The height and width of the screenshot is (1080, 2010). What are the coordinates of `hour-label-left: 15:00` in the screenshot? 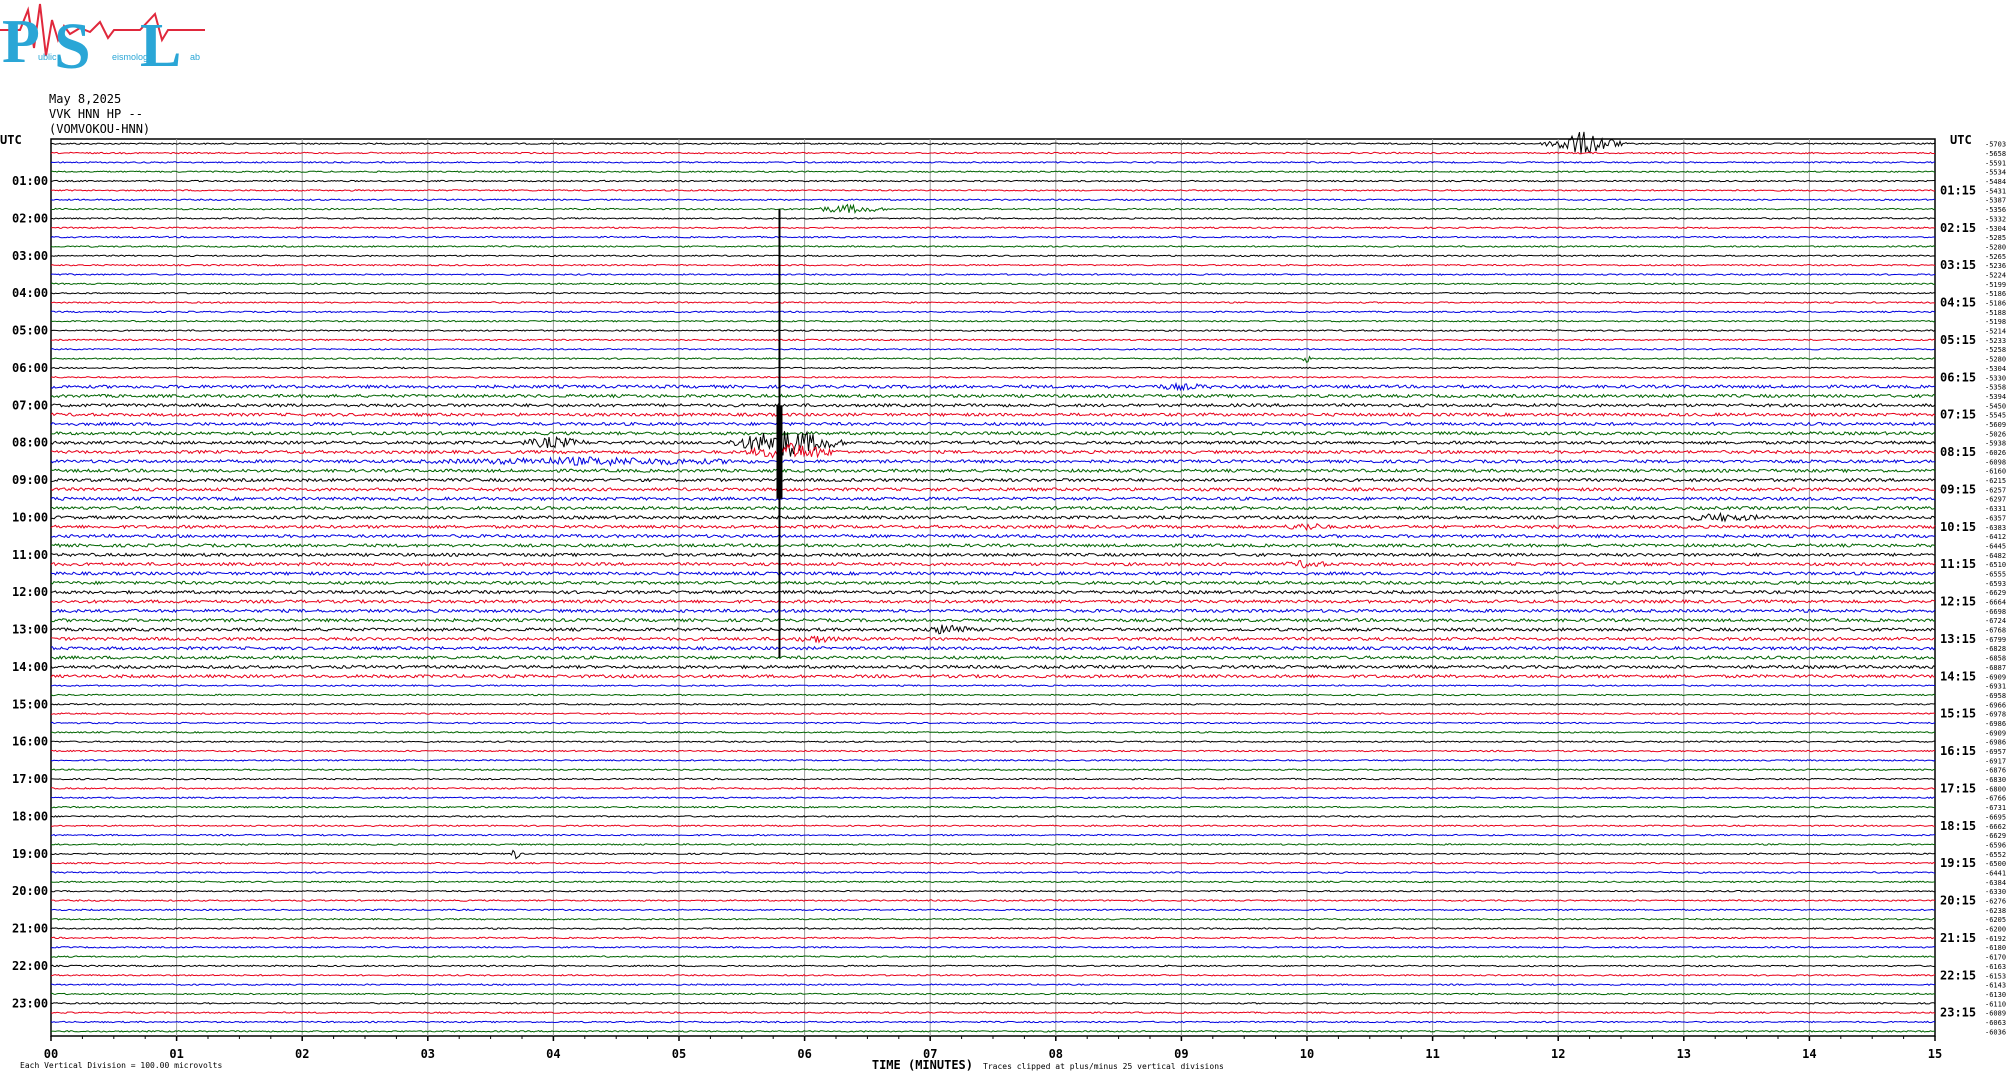 It's located at (30, 704).